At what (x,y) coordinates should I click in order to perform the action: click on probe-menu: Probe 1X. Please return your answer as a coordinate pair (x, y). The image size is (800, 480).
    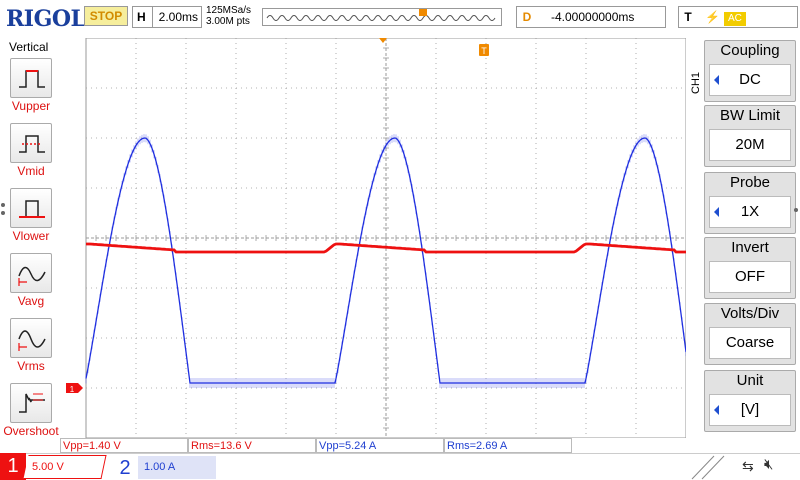
    Looking at the image, I should click on (750, 203).